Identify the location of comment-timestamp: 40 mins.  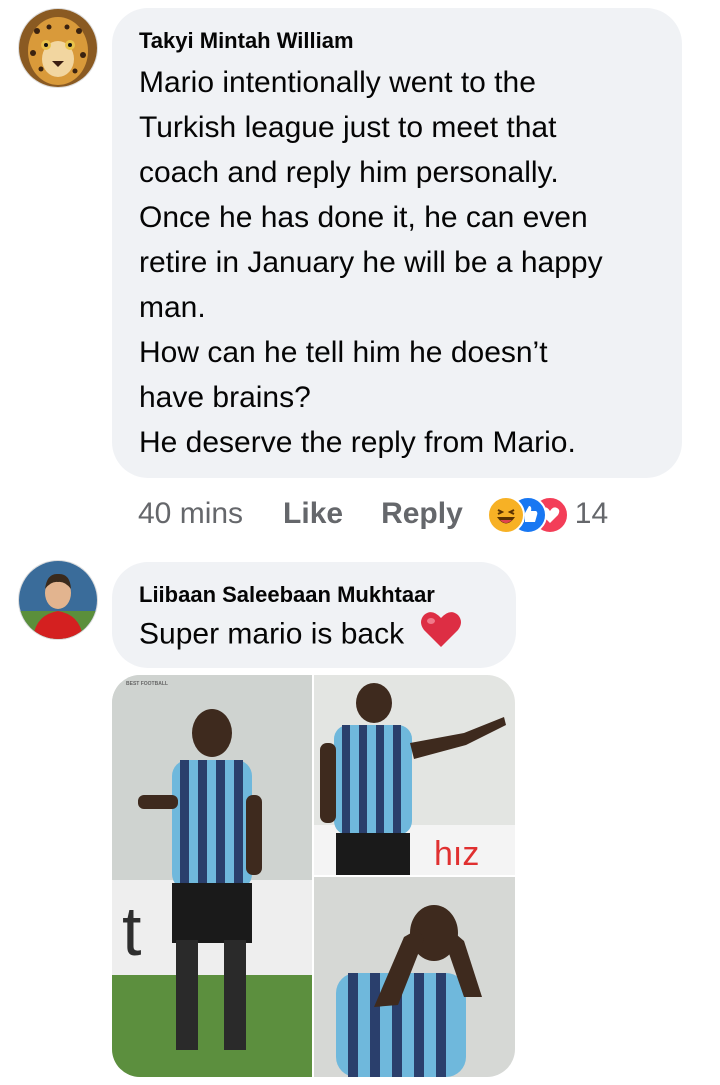
(190, 514).